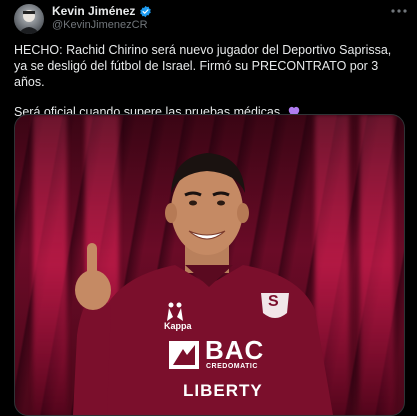  I want to click on avatar-photo, so click(29, 22).